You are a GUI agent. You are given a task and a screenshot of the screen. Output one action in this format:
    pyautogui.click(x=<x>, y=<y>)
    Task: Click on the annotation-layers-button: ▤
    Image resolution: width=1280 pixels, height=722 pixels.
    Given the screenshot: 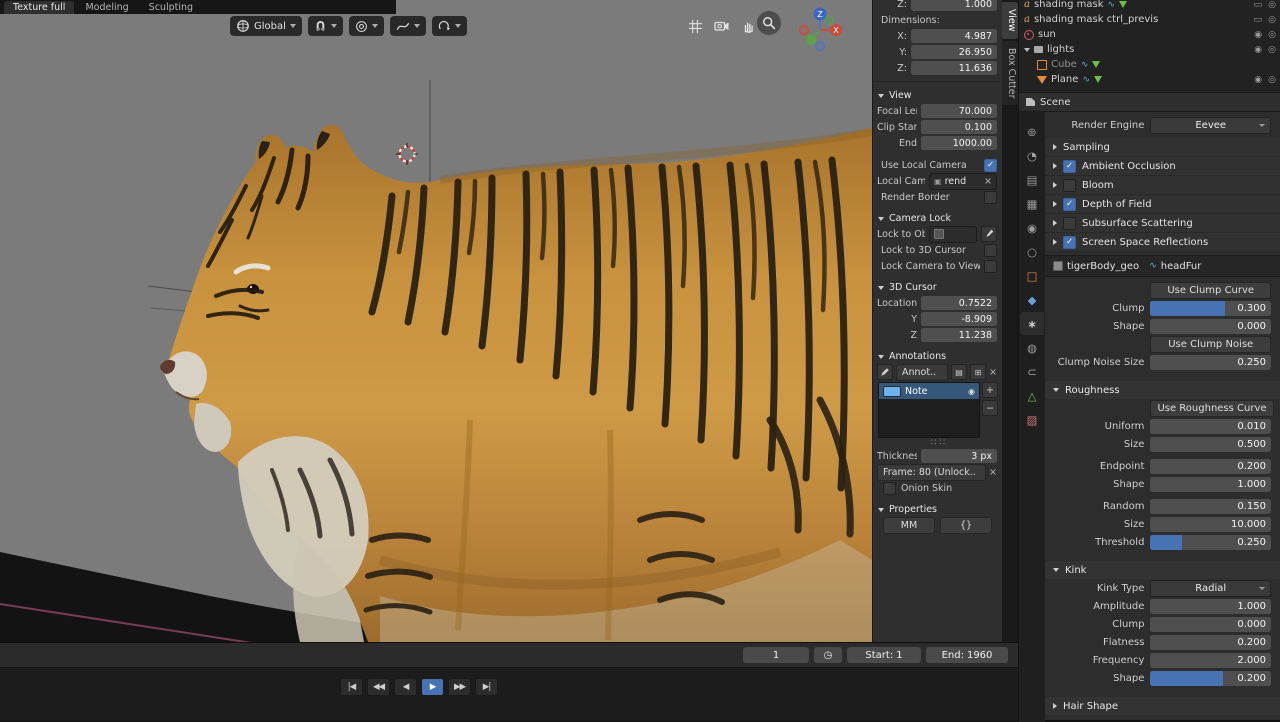 What is the action you would take?
    pyautogui.click(x=959, y=372)
    